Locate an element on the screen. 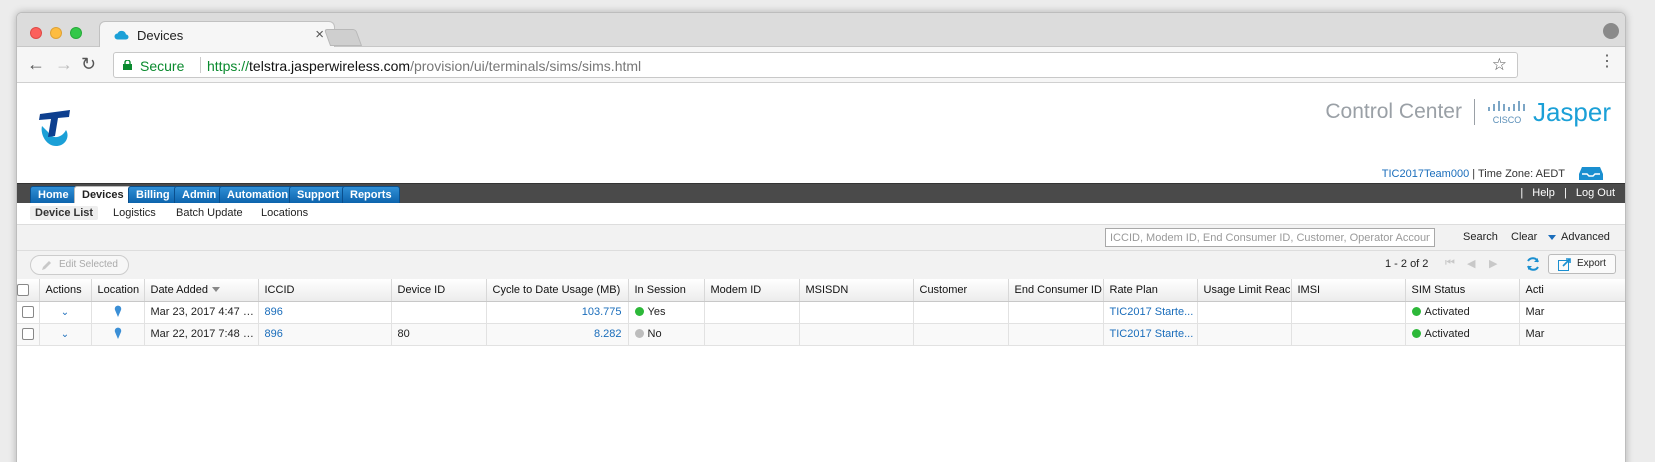  session-status-dot is located at coordinates (639, 333).